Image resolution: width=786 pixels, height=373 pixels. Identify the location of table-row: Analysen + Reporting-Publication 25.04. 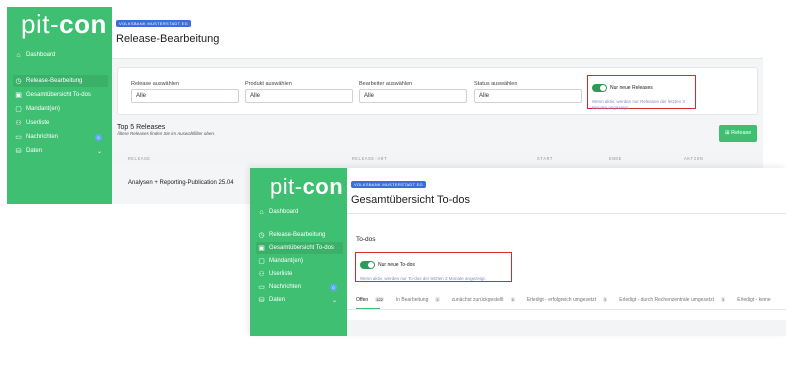
(181, 183).